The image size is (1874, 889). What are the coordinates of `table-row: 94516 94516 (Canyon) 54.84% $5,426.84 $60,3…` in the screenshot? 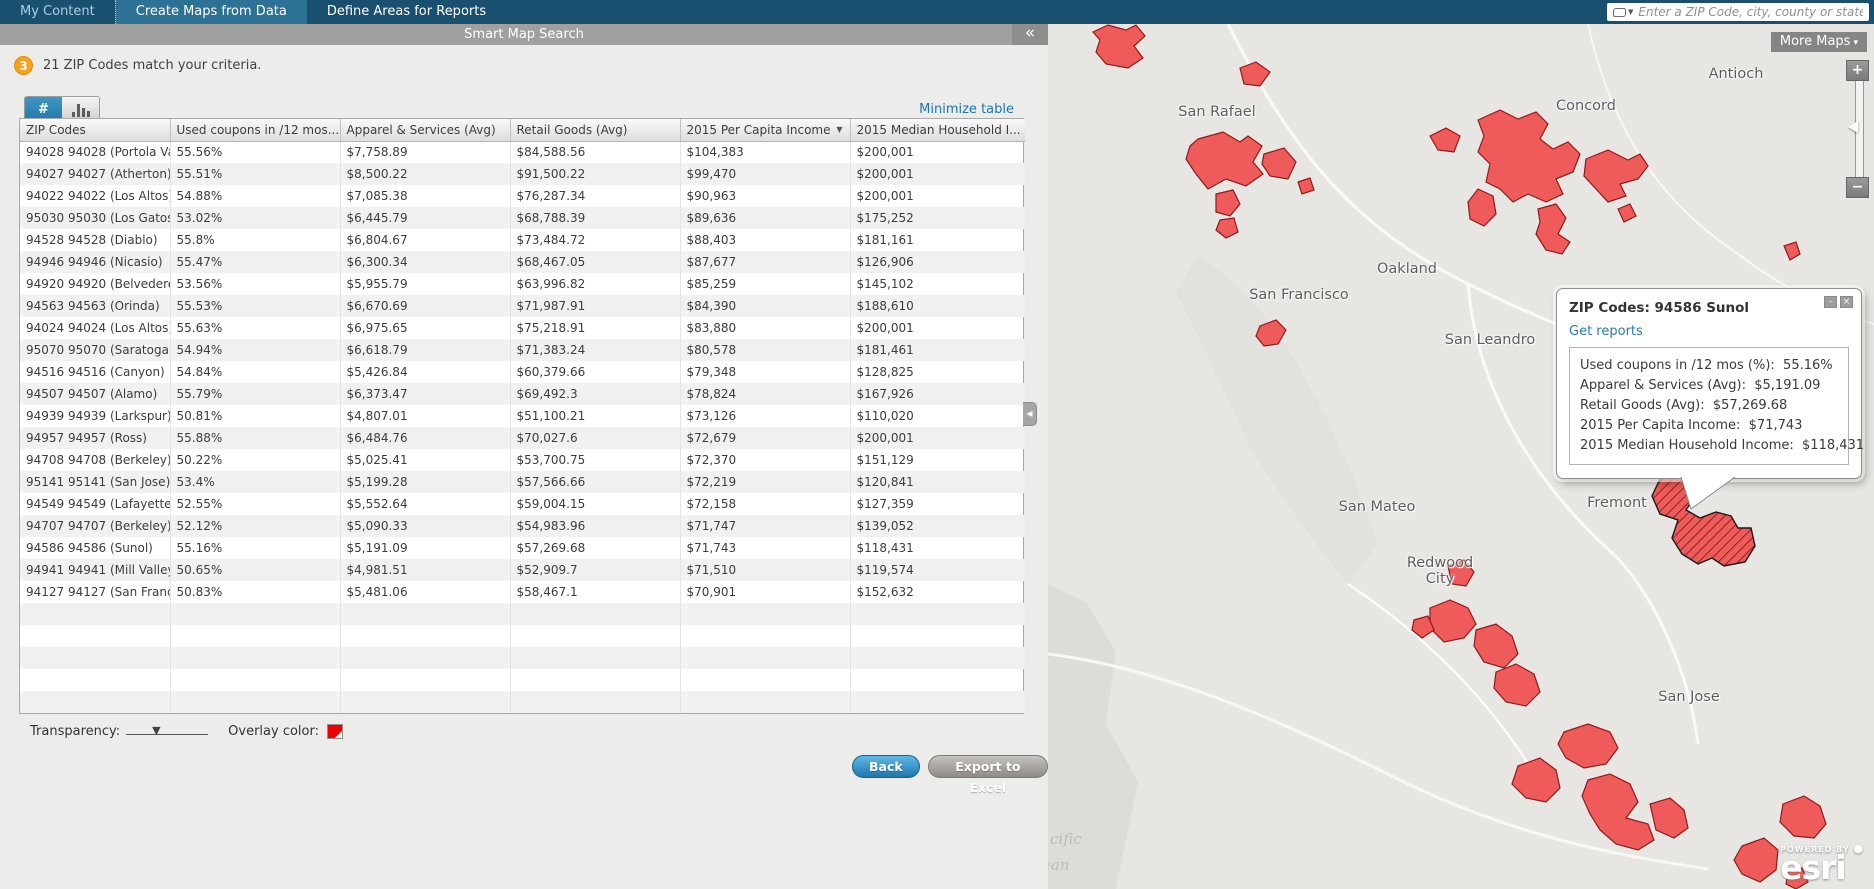 It's located at (522, 372).